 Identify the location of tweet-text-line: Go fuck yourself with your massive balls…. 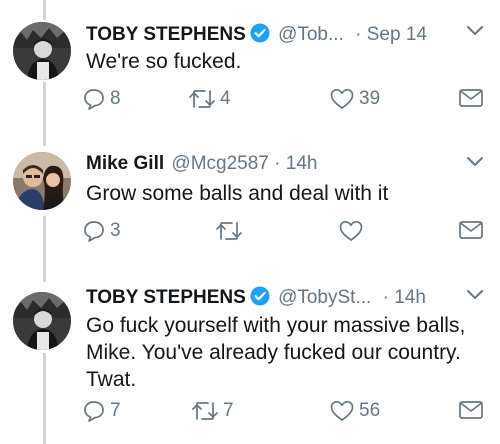
(276, 325).